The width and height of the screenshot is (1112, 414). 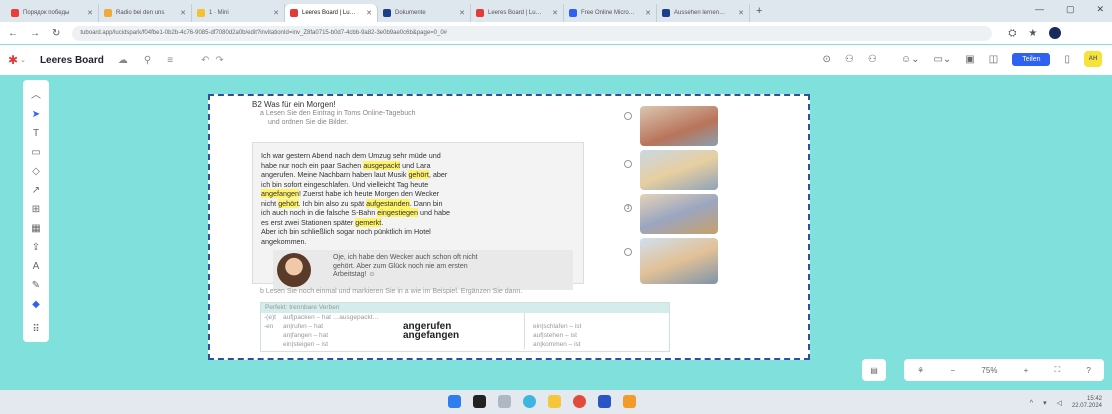 I want to click on table-cell: auf|stehen – ist, so click(x=555, y=335).